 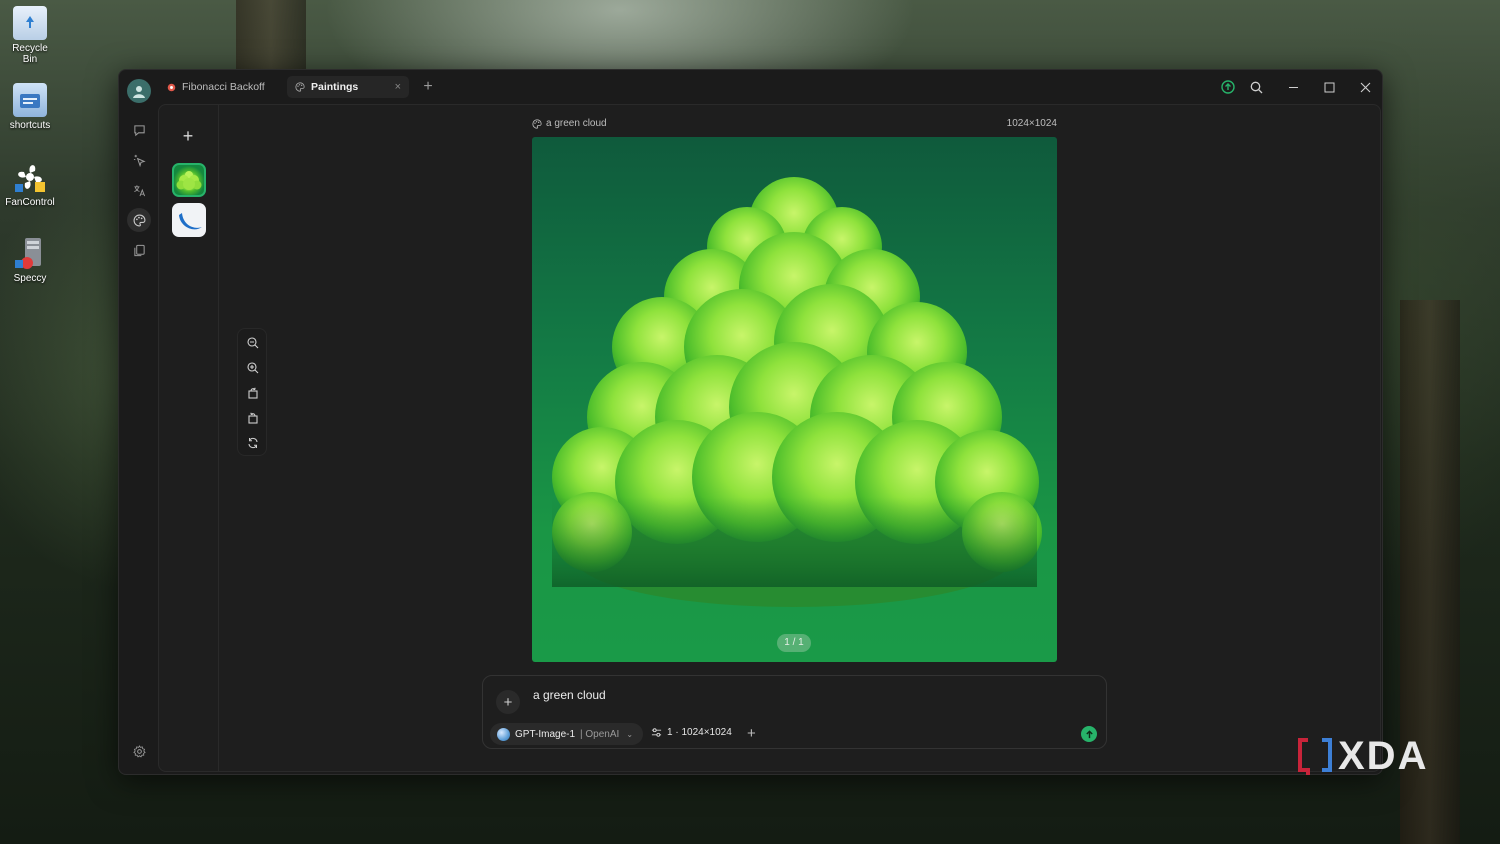 I want to click on settings-button, so click(x=139, y=751).